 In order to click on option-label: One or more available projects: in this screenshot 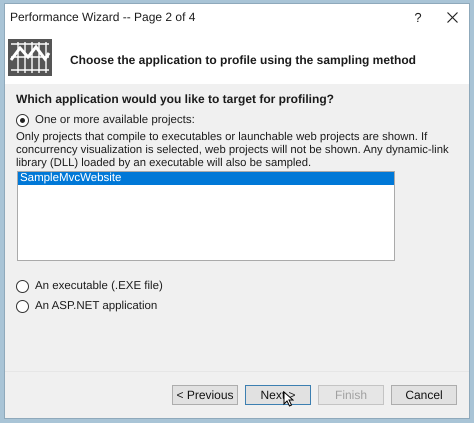, I will do `click(115, 120)`.